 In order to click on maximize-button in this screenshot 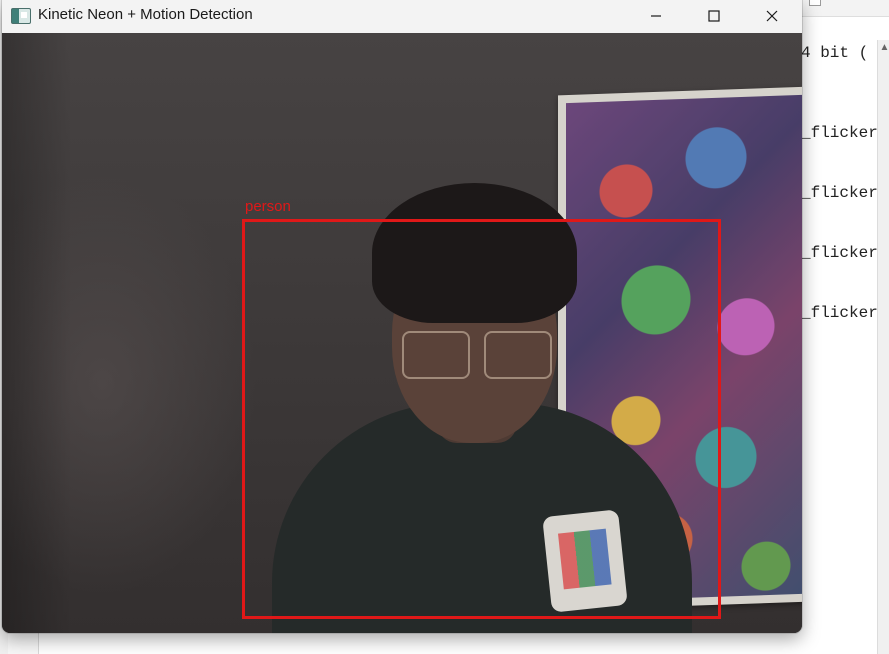, I will do `click(714, 16)`.